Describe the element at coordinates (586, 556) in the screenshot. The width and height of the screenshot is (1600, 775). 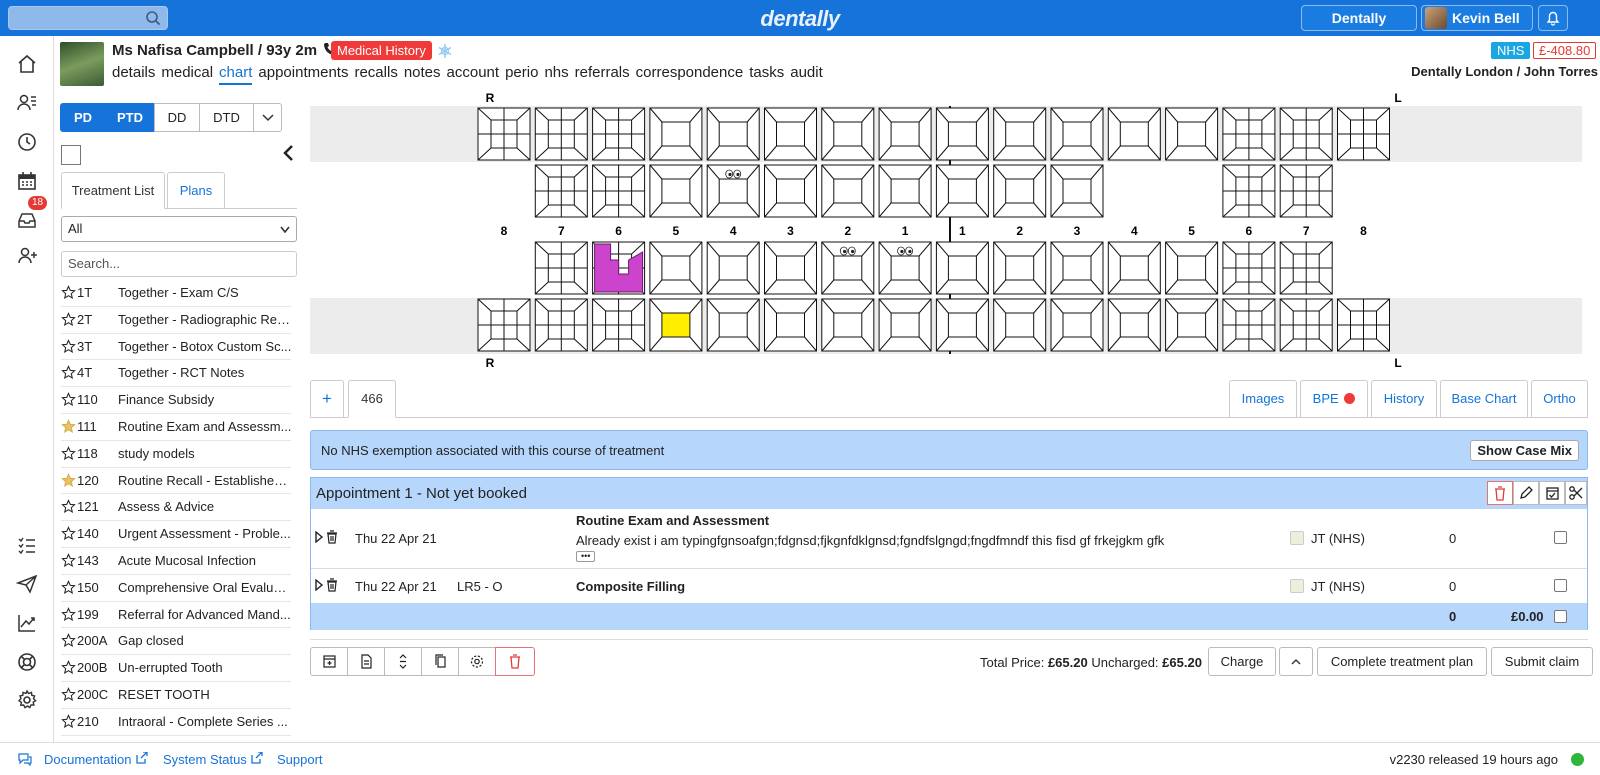
I see `expand-note-button: •••` at that location.